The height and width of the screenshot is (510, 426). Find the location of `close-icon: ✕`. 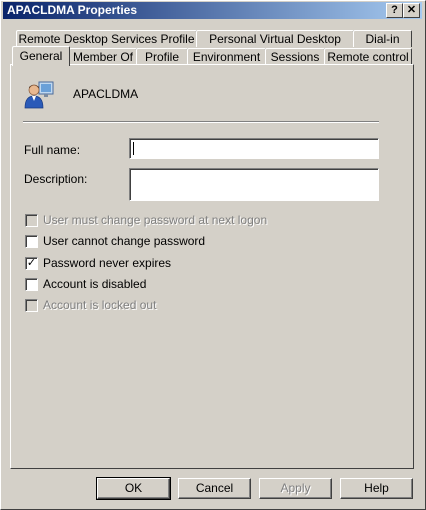

close-icon: ✕ is located at coordinates (411, 10).